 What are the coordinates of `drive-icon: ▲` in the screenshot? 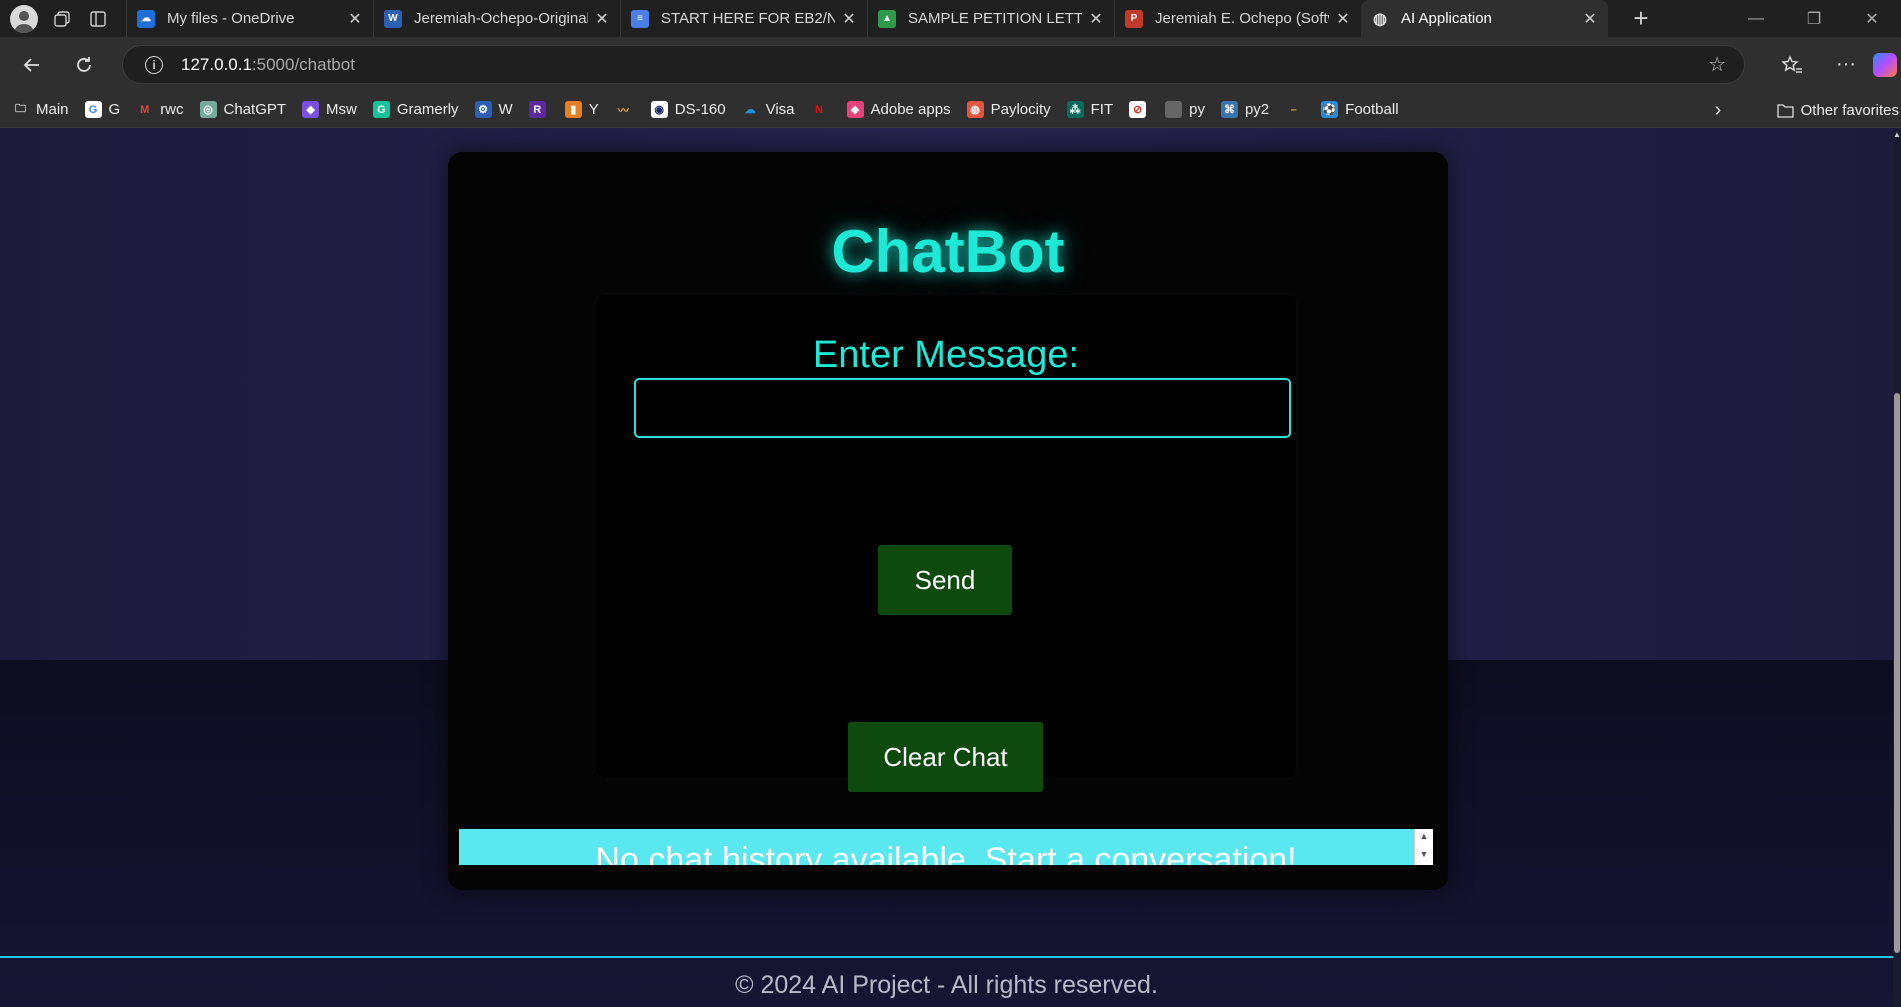 It's located at (887, 18).